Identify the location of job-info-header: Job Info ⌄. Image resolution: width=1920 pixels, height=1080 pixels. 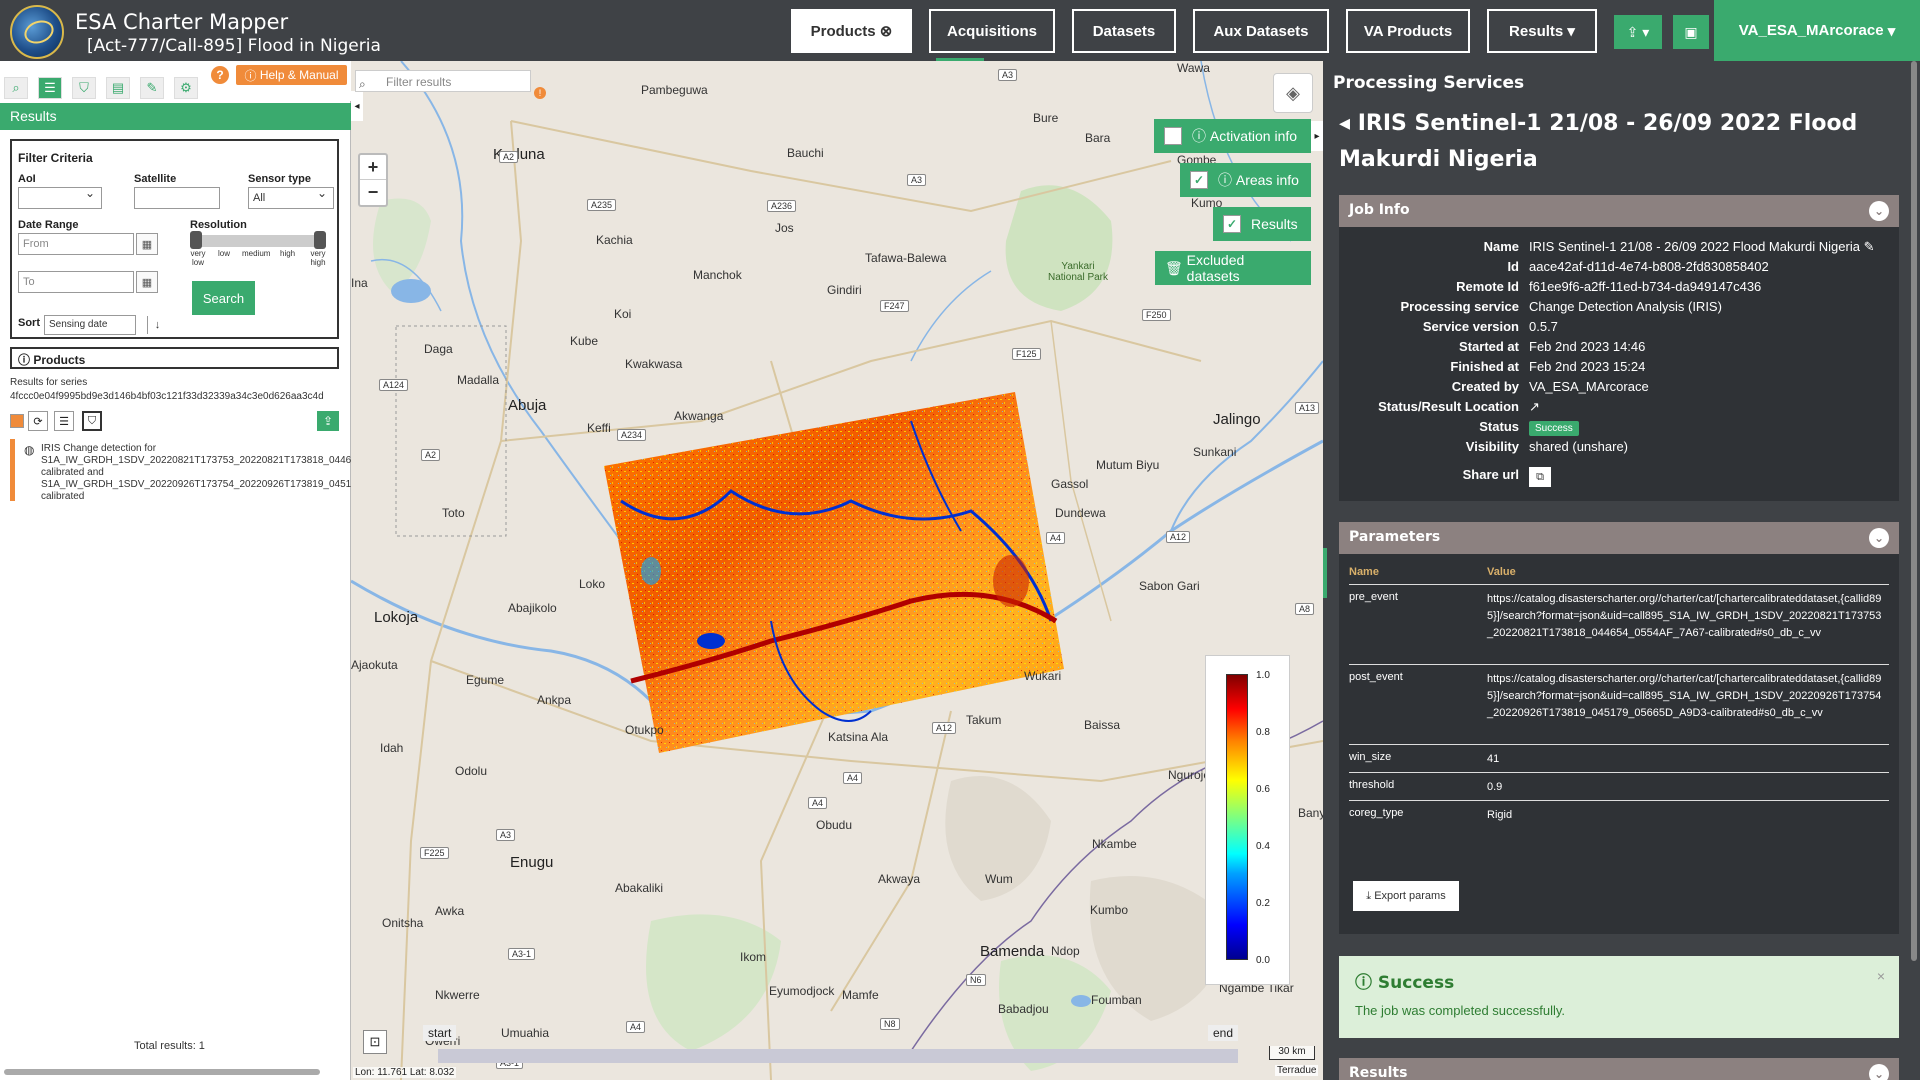
(1619, 211).